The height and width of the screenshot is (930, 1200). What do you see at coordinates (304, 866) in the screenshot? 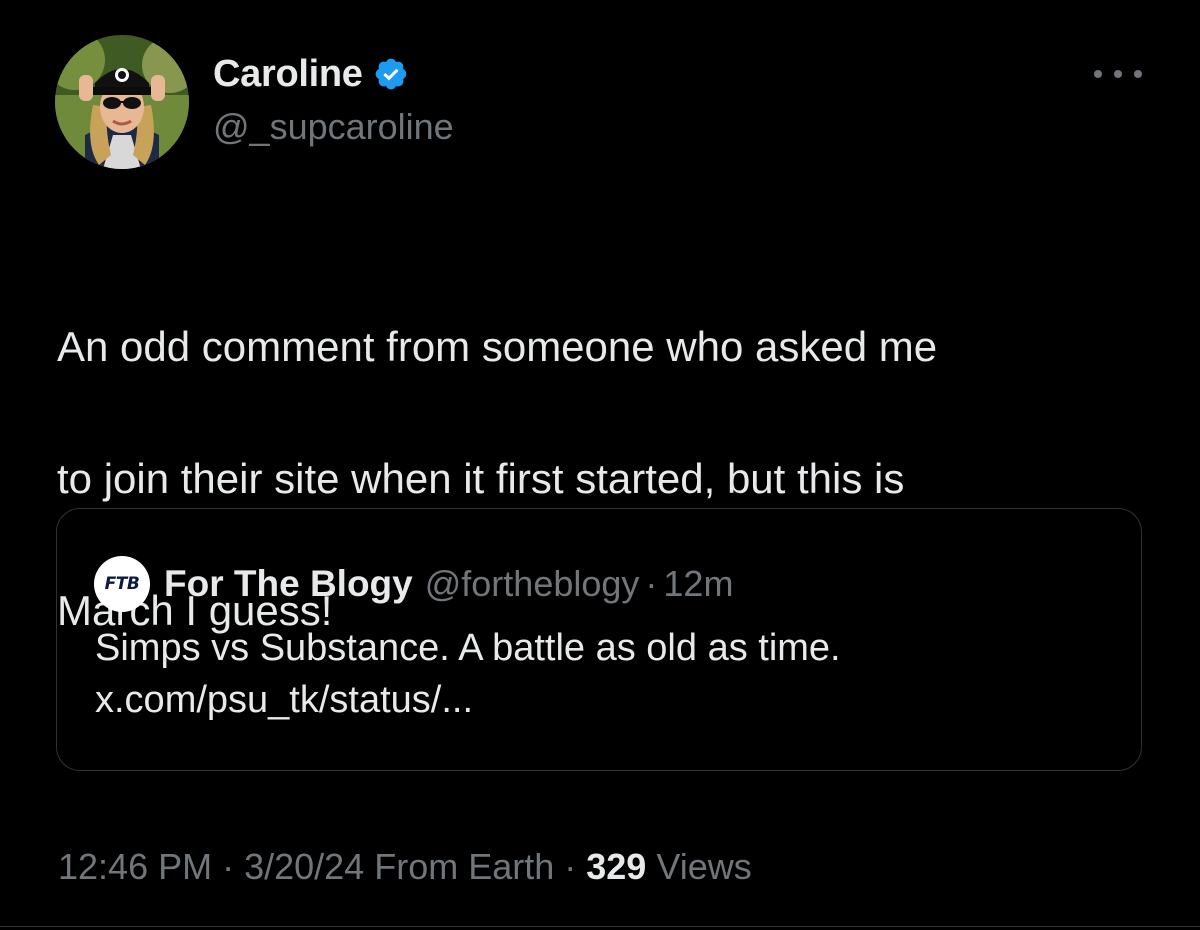
I see `tweet-date: 3/20/24` at bounding box center [304, 866].